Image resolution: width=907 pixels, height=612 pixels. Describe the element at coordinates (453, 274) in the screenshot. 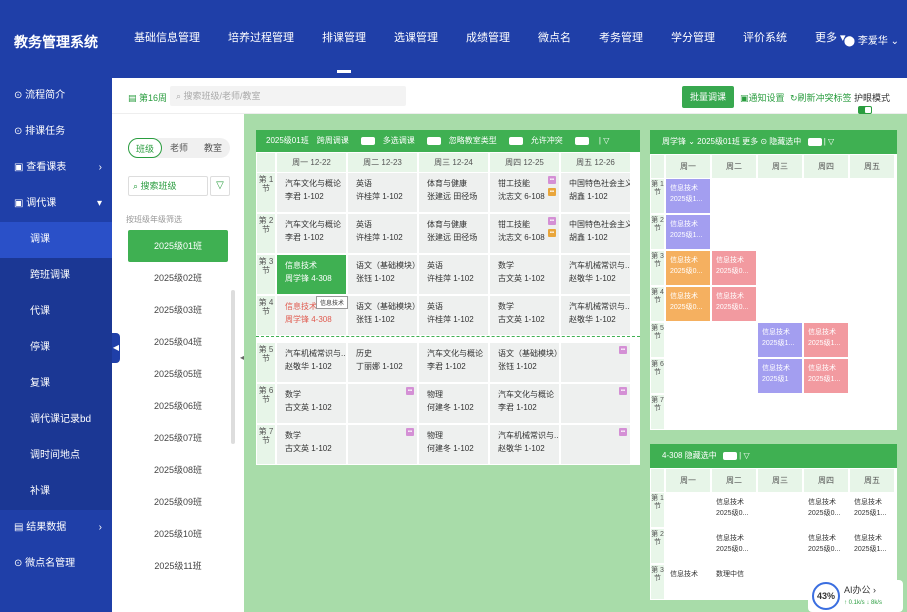

I see `course-cell: 英语 许桂萍 1-102` at that location.